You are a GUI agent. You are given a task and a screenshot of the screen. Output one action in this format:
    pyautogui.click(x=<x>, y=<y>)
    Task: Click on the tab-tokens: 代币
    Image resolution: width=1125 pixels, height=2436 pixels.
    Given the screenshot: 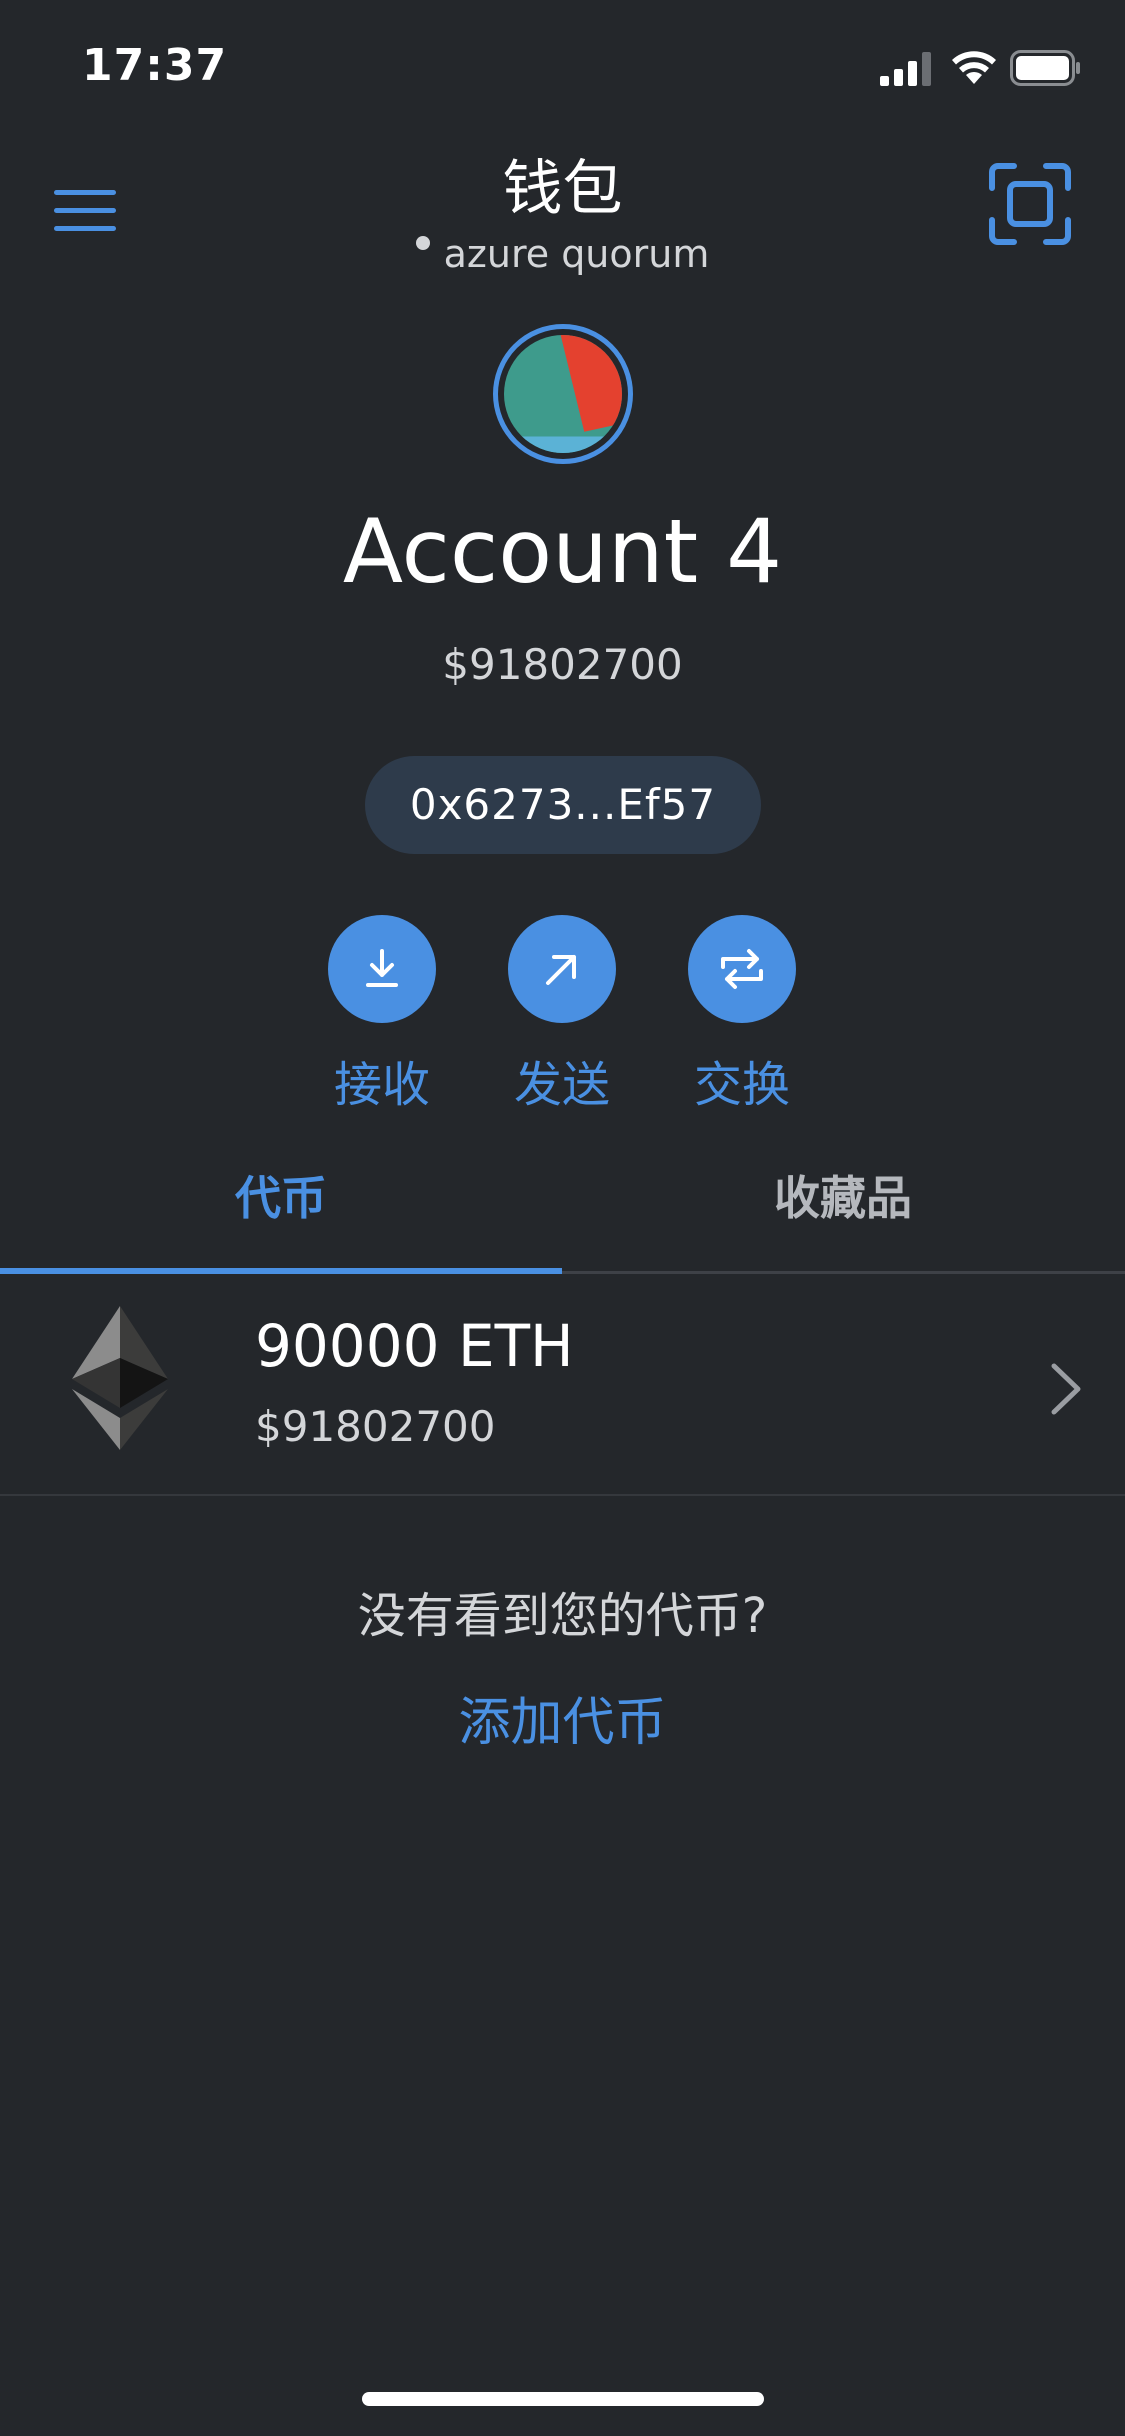 What is the action you would take?
    pyautogui.click(x=281, y=1212)
    